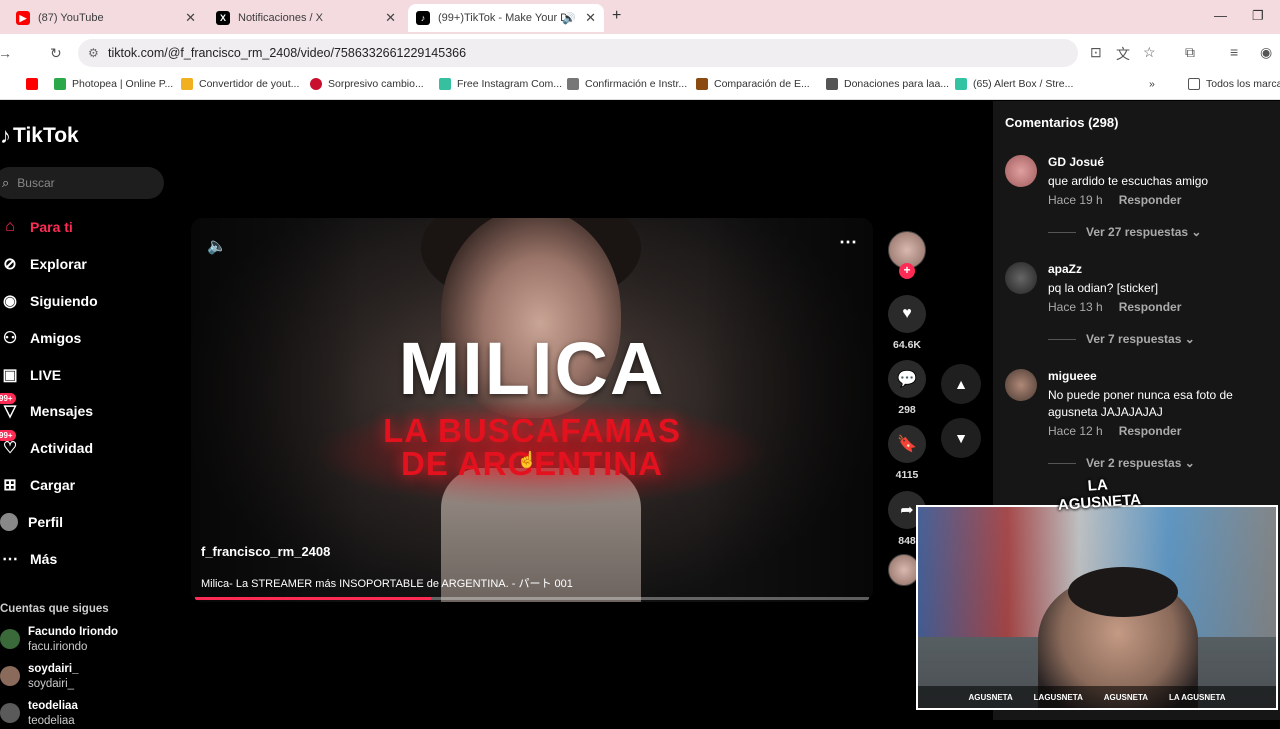 The height and width of the screenshot is (729, 1280). What do you see at coordinates (1065, 269) in the screenshot?
I see `comment-user: apaZz` at bounding box center [1065, 269].